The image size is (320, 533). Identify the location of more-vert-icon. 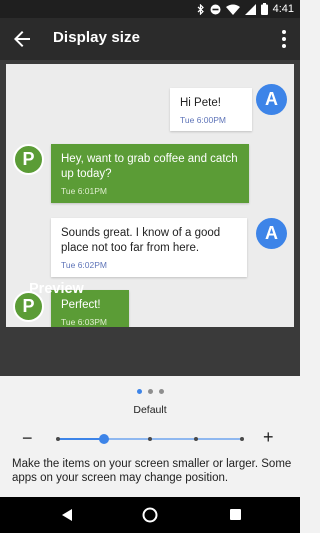
(284, 39).